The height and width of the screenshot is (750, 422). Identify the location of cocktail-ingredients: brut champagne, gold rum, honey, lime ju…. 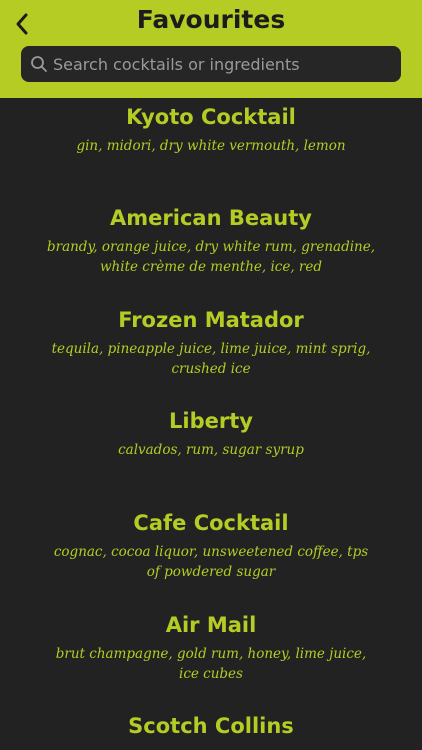
(211, 664).